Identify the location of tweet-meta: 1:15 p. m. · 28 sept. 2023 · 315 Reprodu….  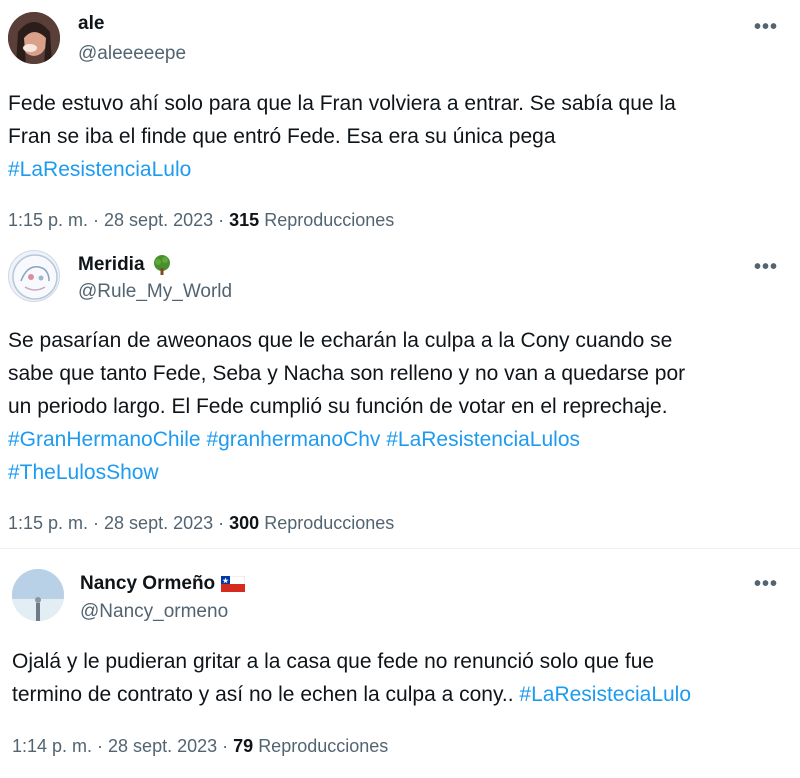
(201, 220).